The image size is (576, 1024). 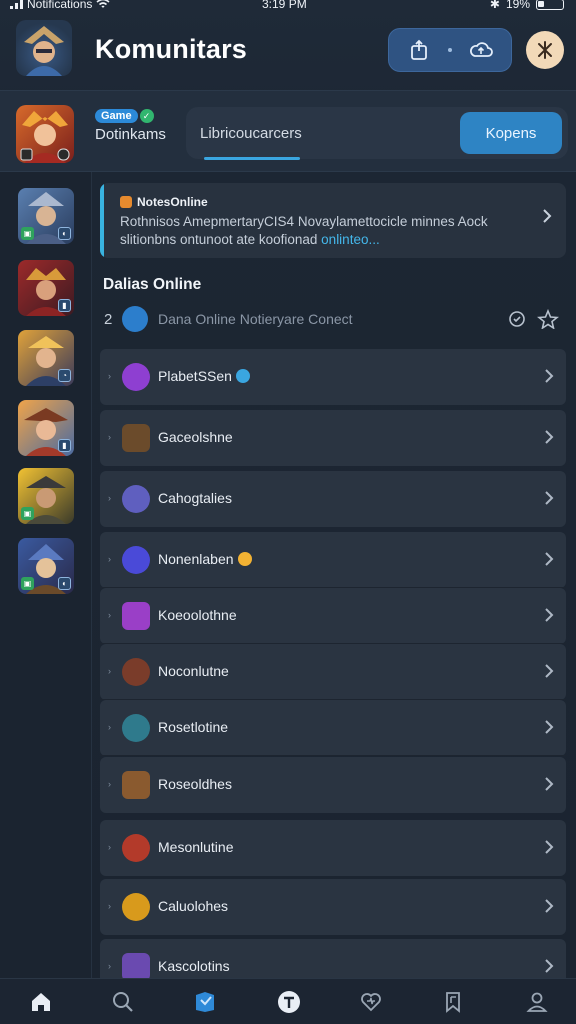 I want to click on member-name: Rosetlotine, so click(x=193, y=727).